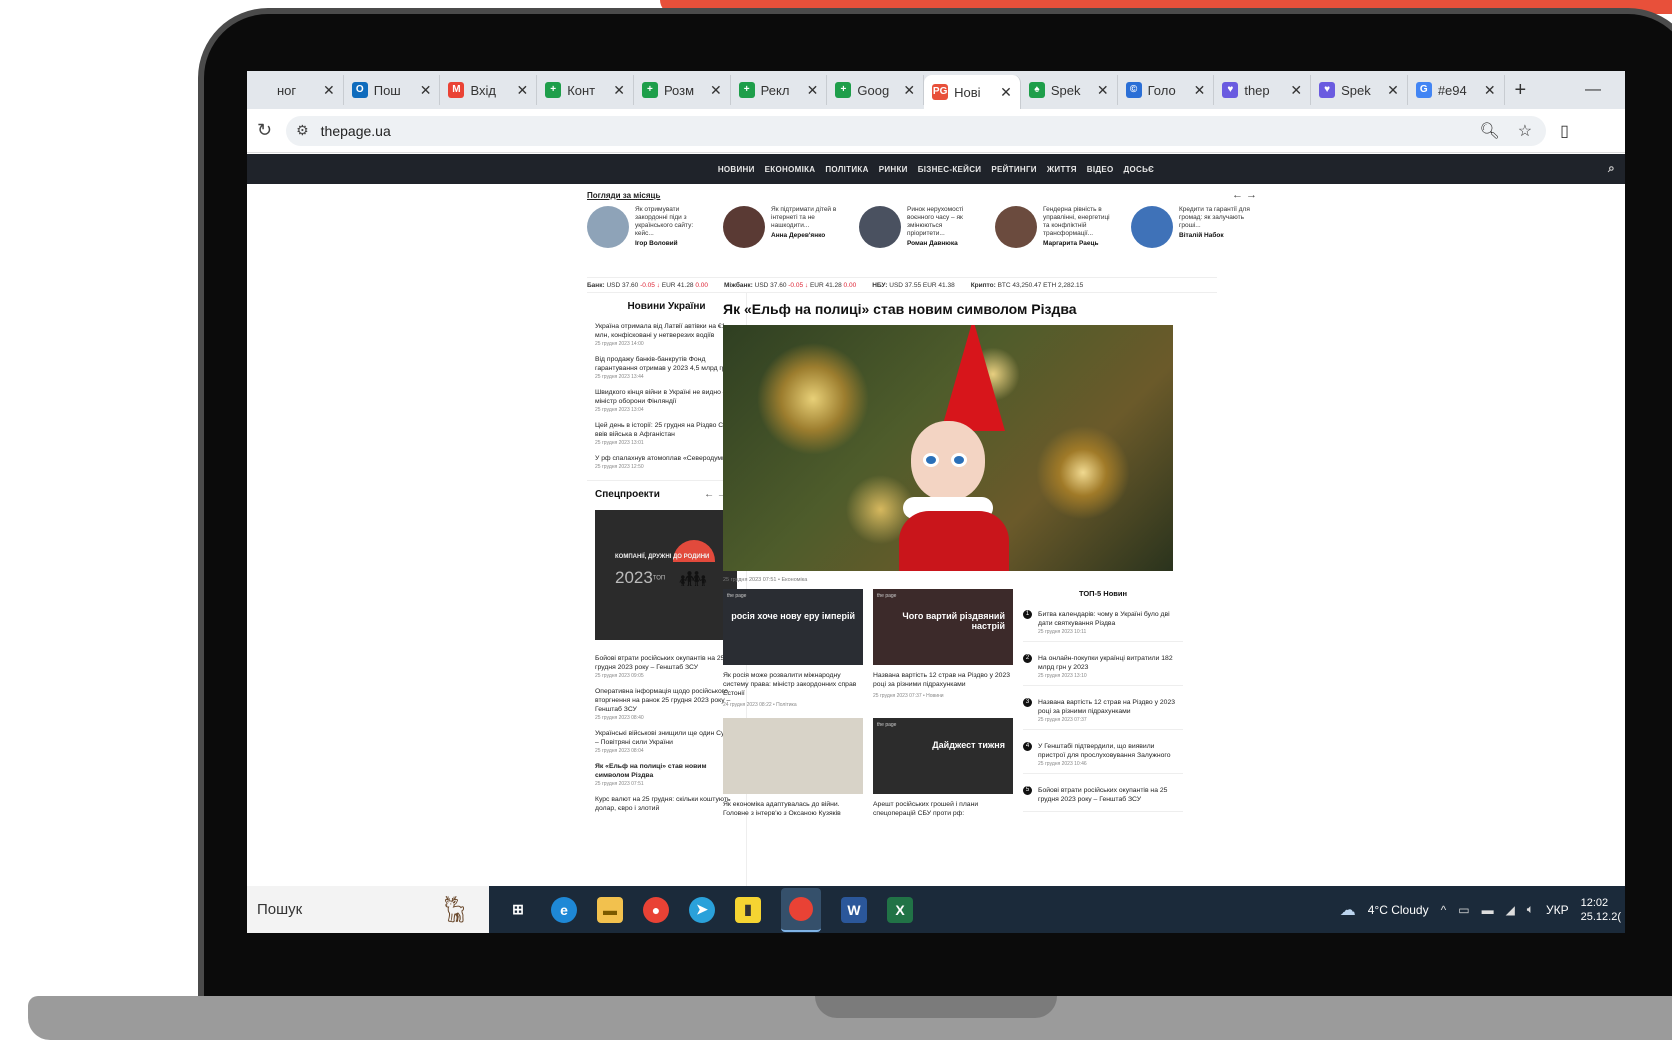  What do you see at coordinates (1488, 910) in the screenshot?
I see `tray-battery-icon: ▬` at bounding box center [1488, 910].